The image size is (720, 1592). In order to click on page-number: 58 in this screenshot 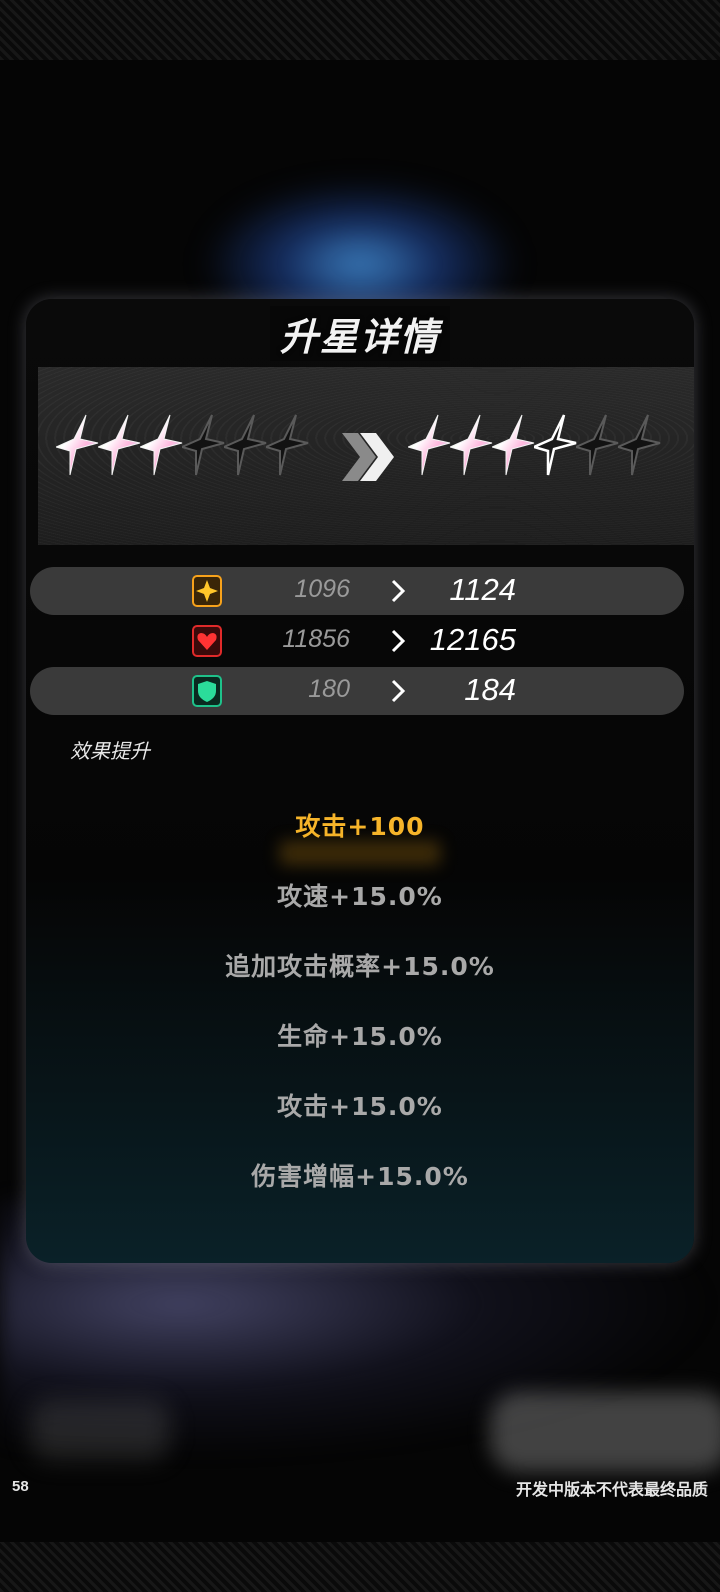, I will do `click(20, 1486)`.